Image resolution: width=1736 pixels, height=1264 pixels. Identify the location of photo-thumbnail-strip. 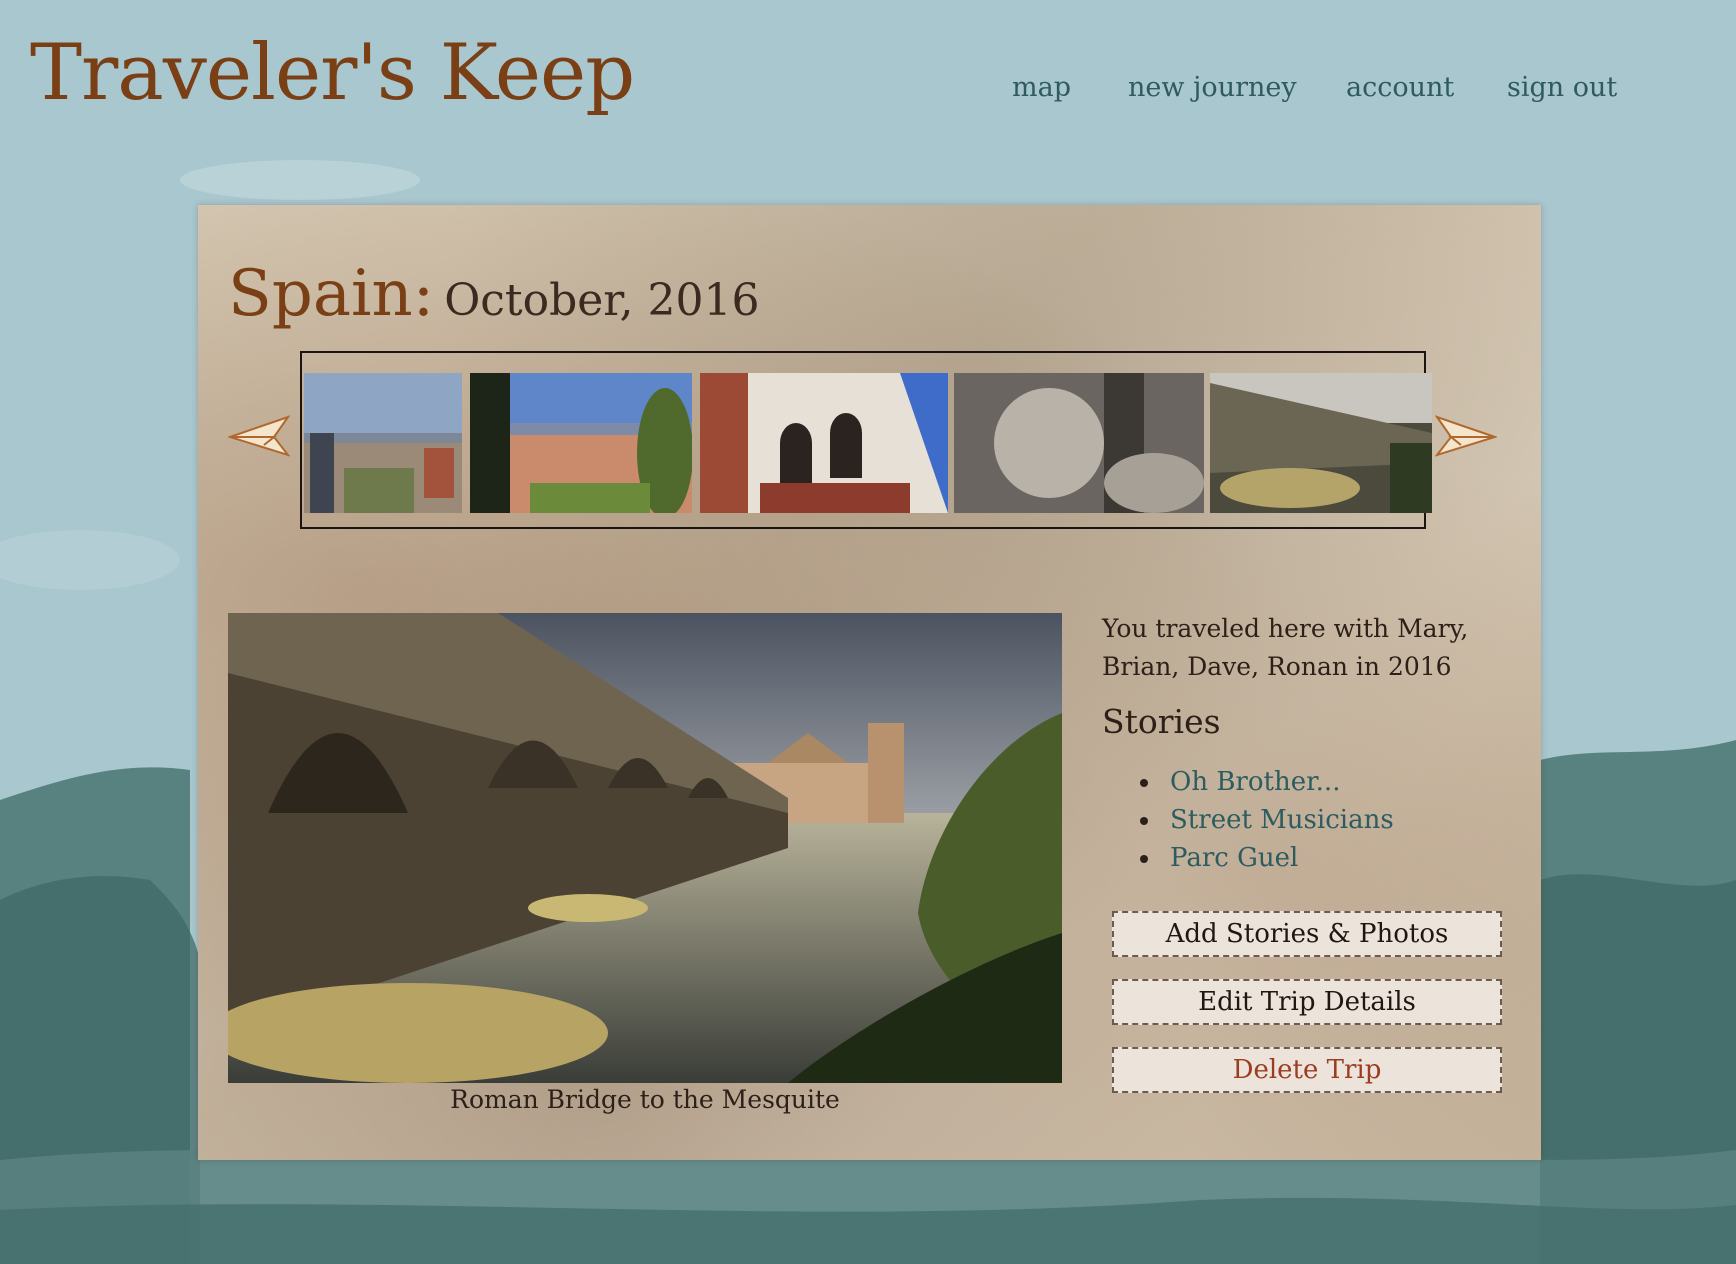
(866, 440).